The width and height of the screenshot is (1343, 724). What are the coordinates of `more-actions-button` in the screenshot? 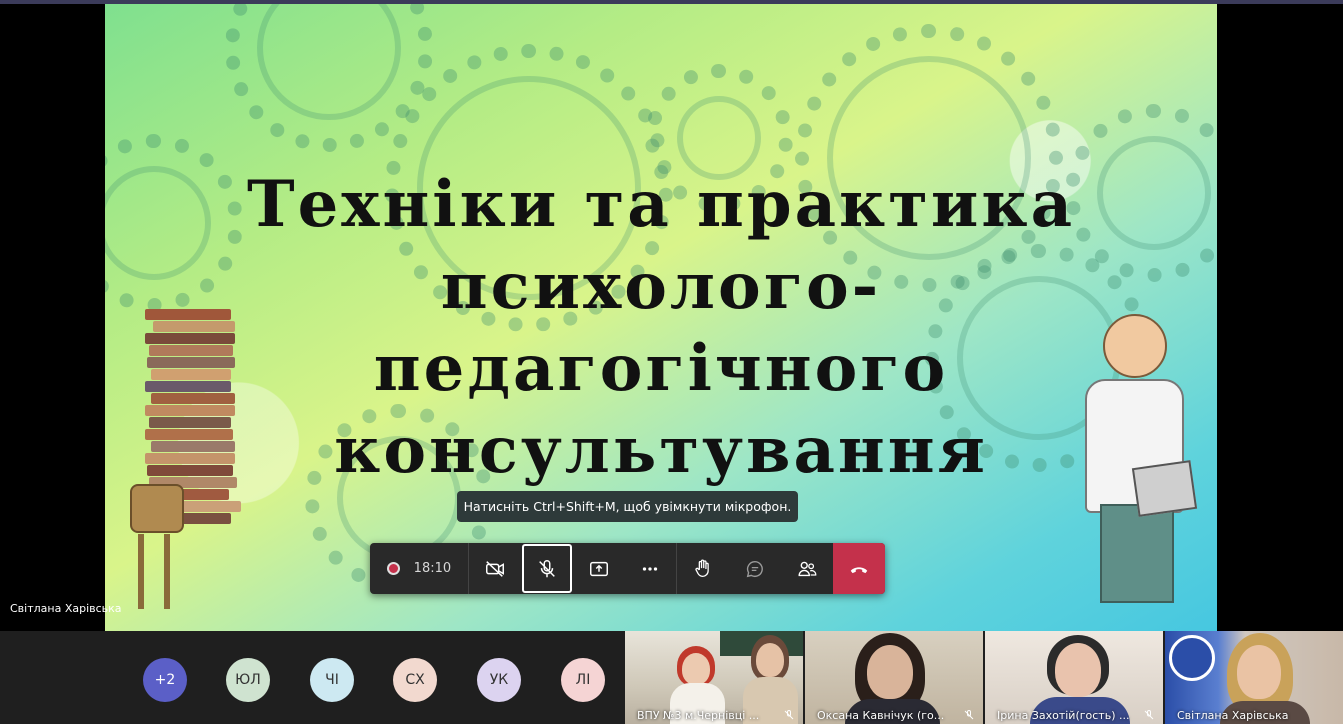 It's located at (651, 568).